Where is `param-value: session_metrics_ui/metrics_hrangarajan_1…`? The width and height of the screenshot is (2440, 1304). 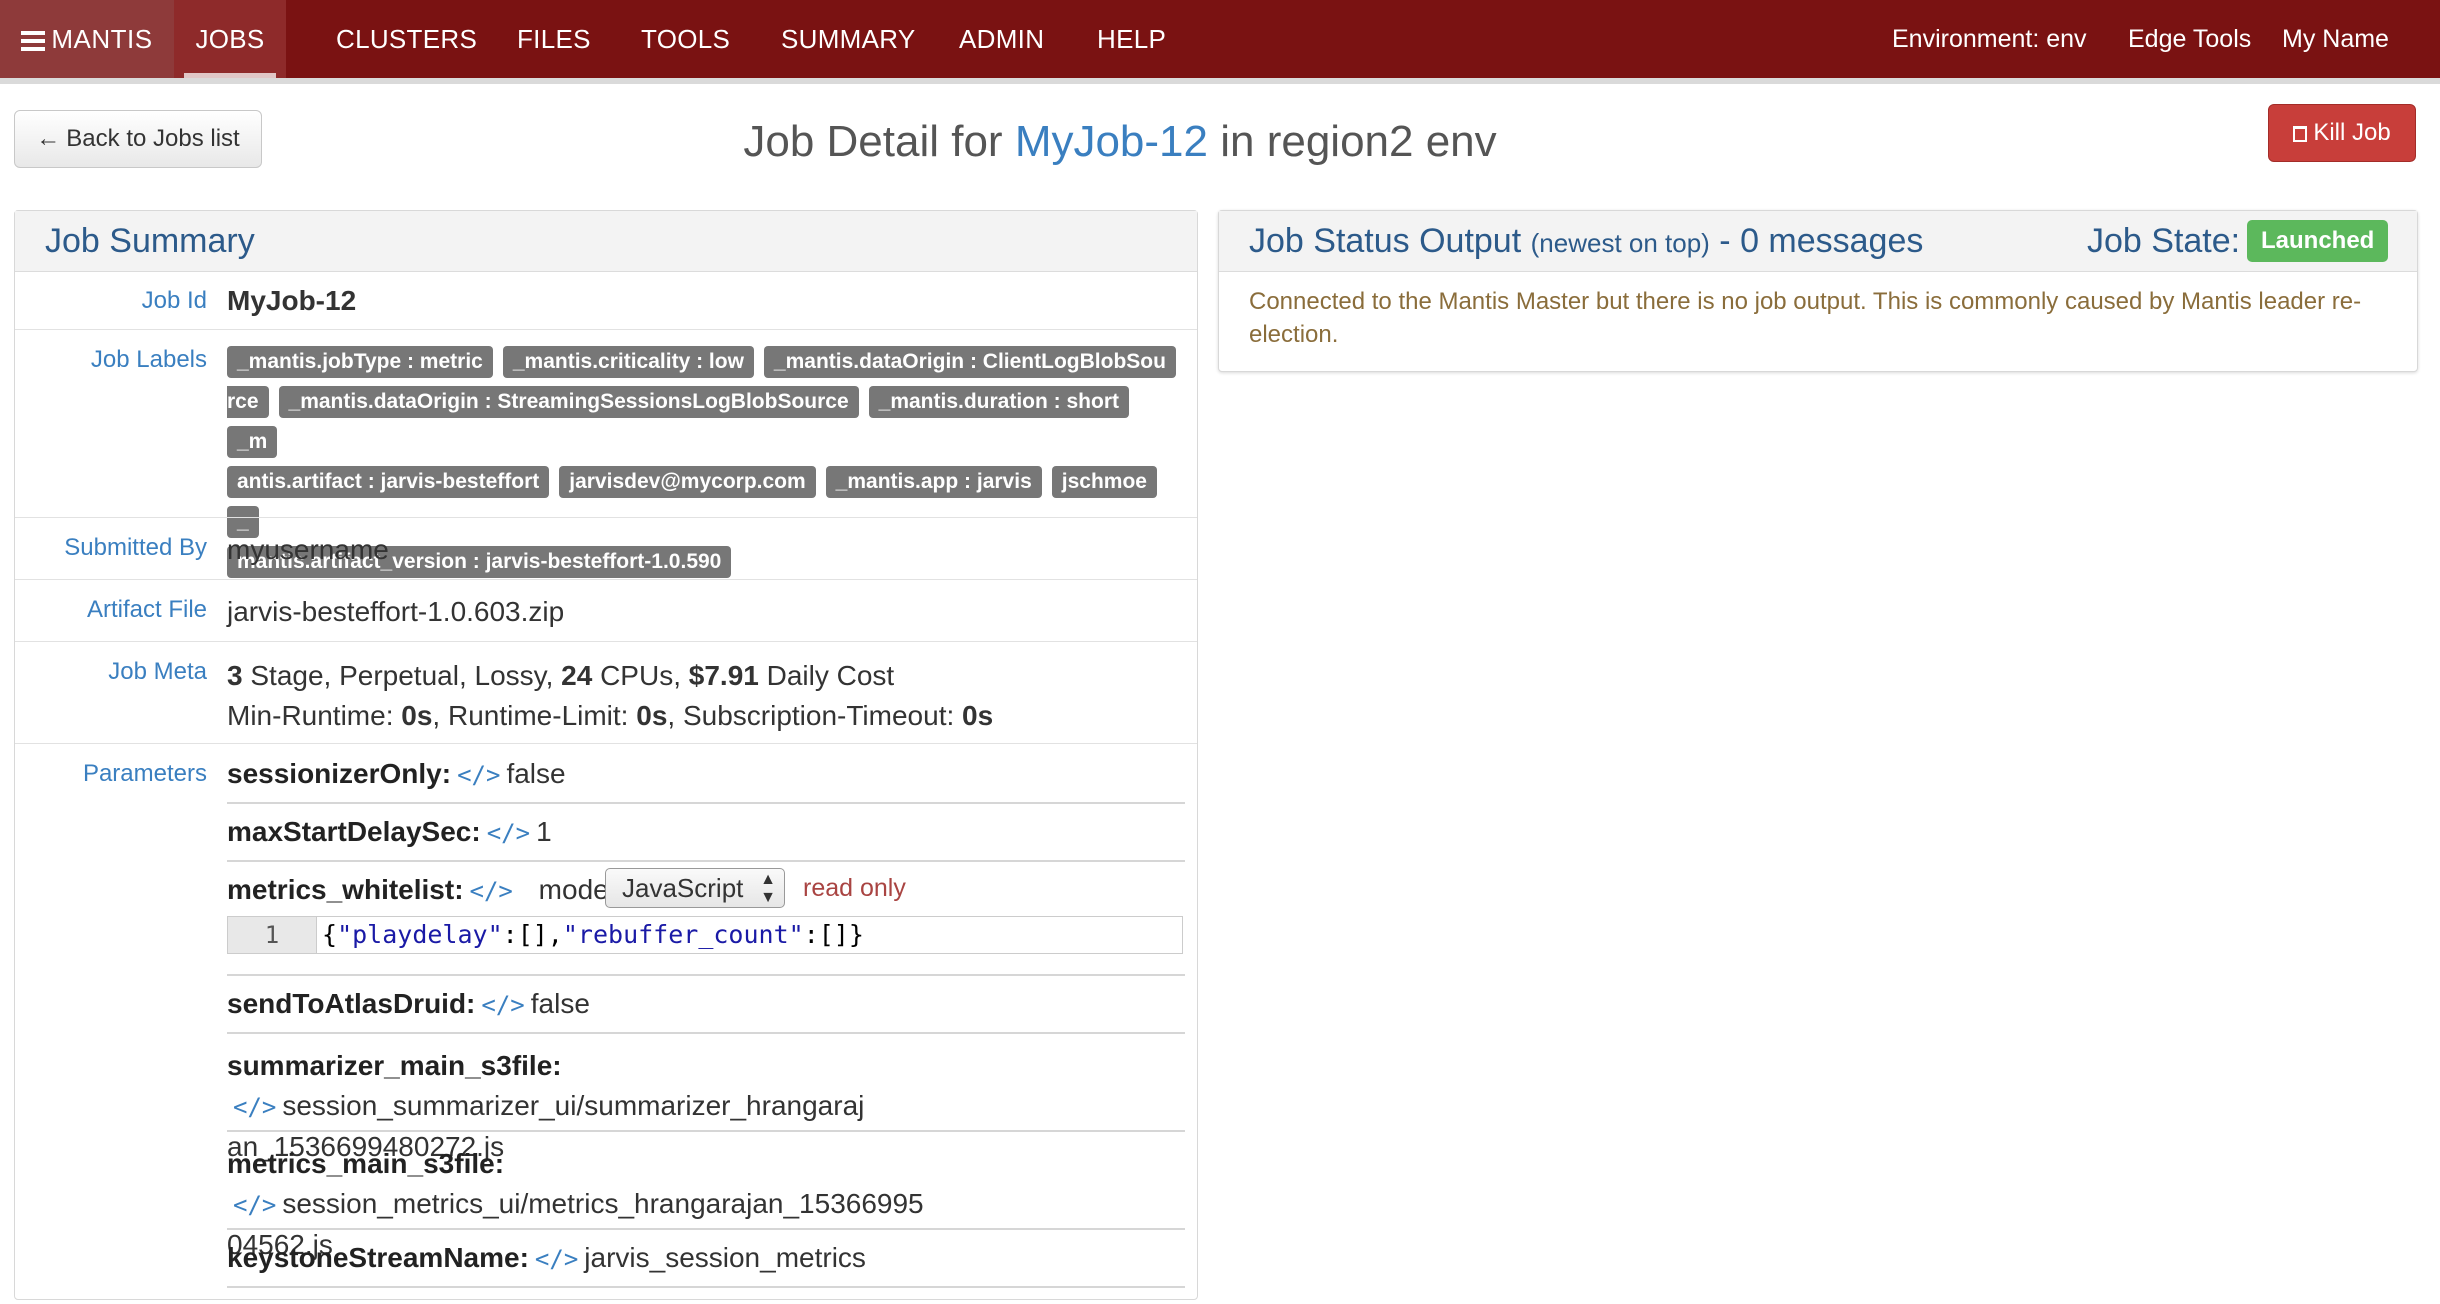
param-value: session_metrics_ui/metrics_hrangarajan_1… is located at coordinates (603, 1203).